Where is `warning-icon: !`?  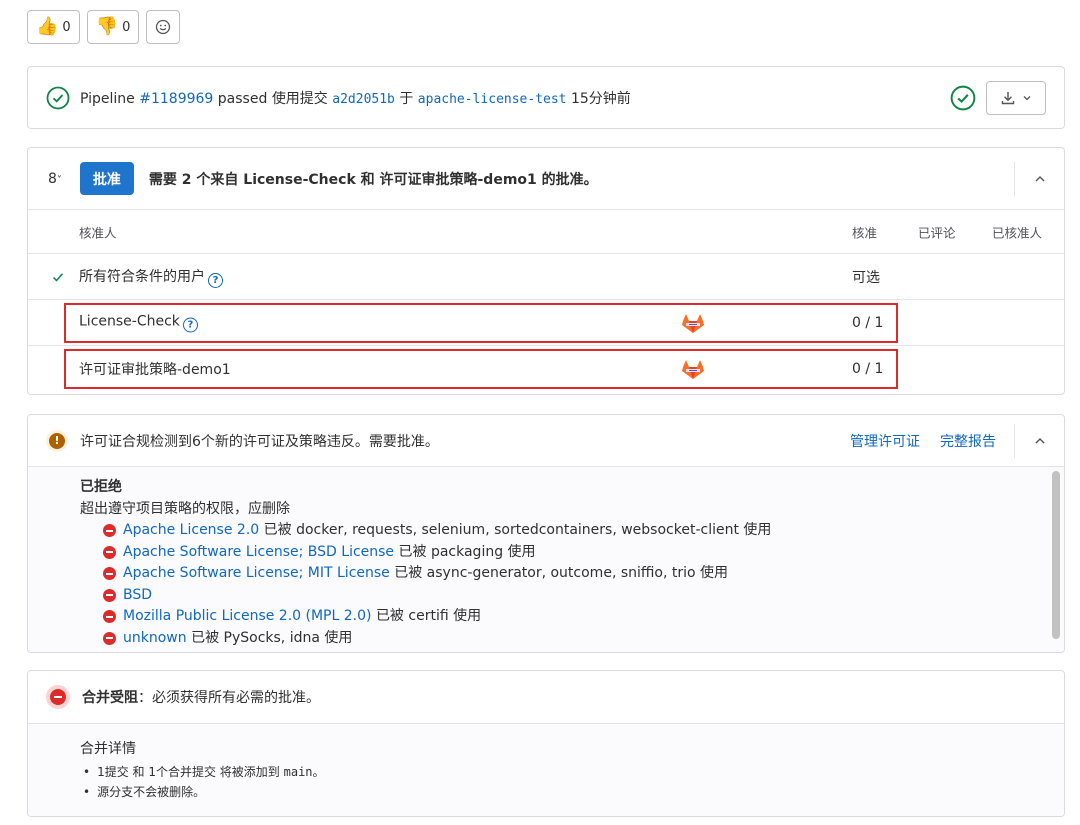
warning-icon: ! is located at coordinates (57, 440).